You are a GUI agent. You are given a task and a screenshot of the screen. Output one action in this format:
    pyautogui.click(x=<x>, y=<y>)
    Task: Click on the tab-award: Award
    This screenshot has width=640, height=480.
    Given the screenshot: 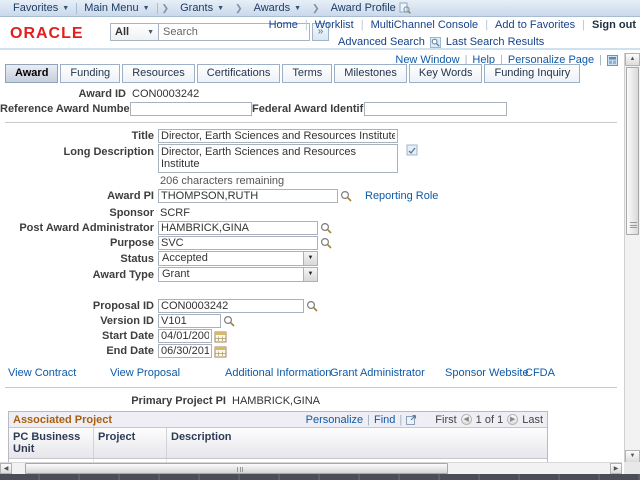 What is the action you would take?
    pyautogui.click(x=32, y=73)
    